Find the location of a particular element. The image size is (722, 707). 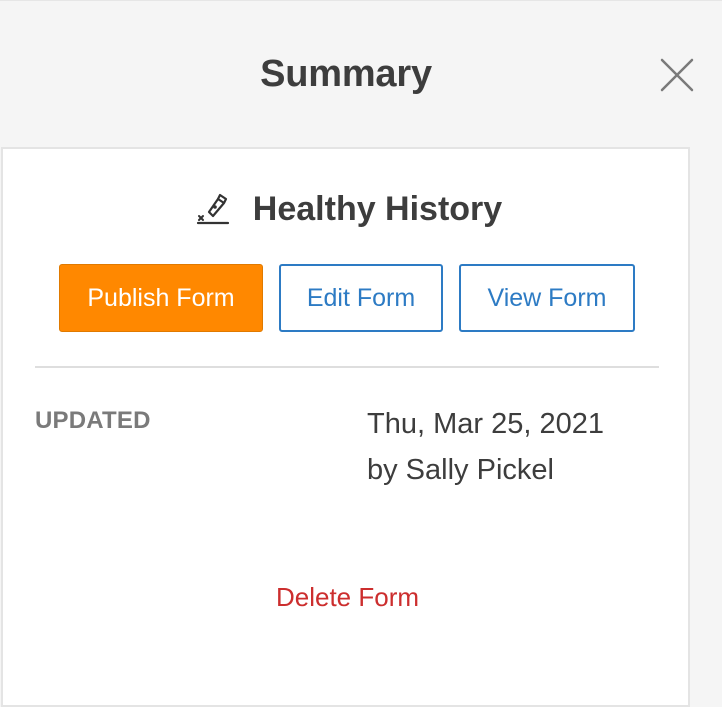

form-heading: Healthy History is located at coordinates (347, 209).